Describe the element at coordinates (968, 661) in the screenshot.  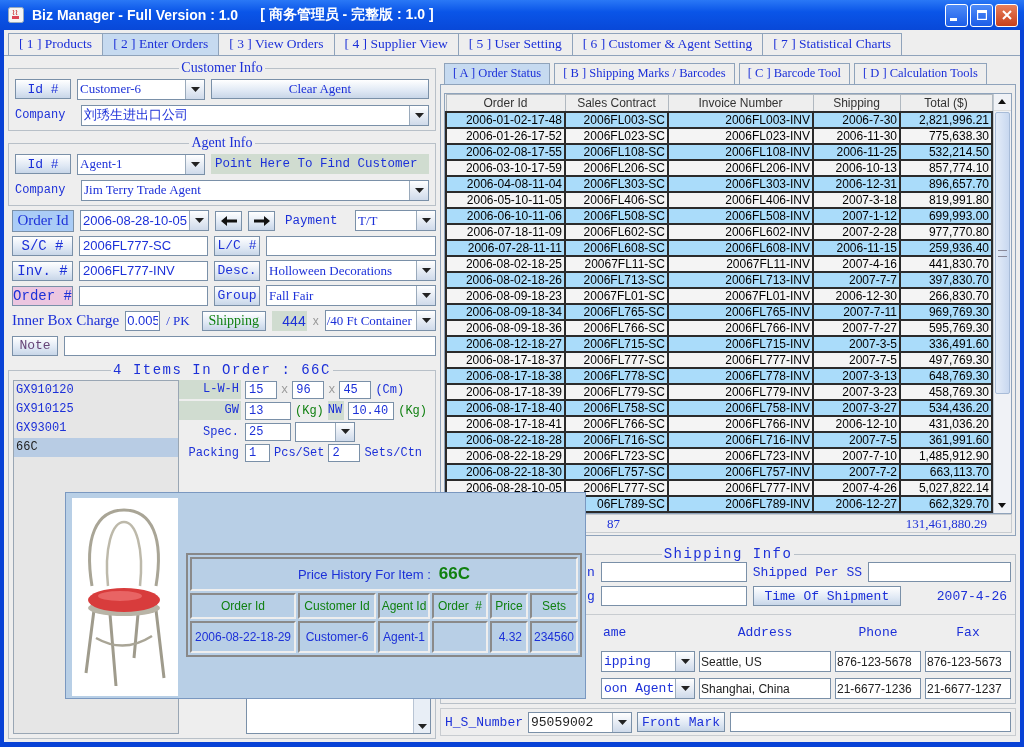
I see `fax-field: 876-123-5673` at that location.